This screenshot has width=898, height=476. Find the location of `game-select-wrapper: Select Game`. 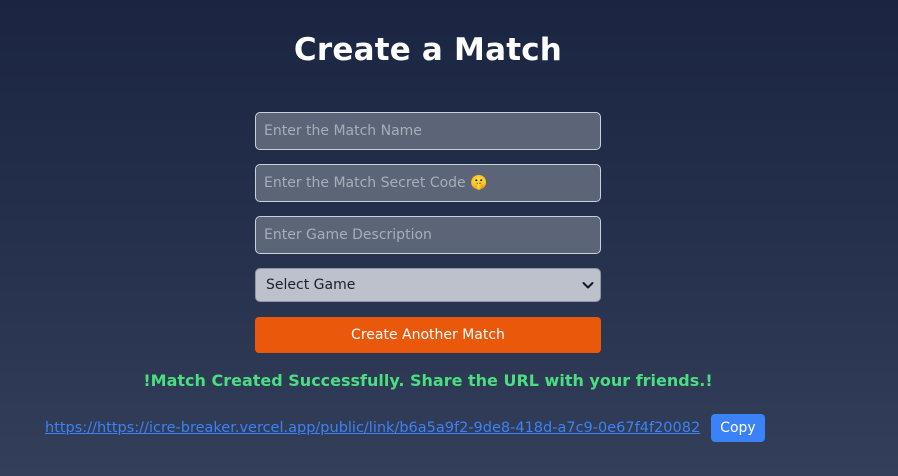

game-select-wrapper: Select Game is located at coordinates (428, 285).